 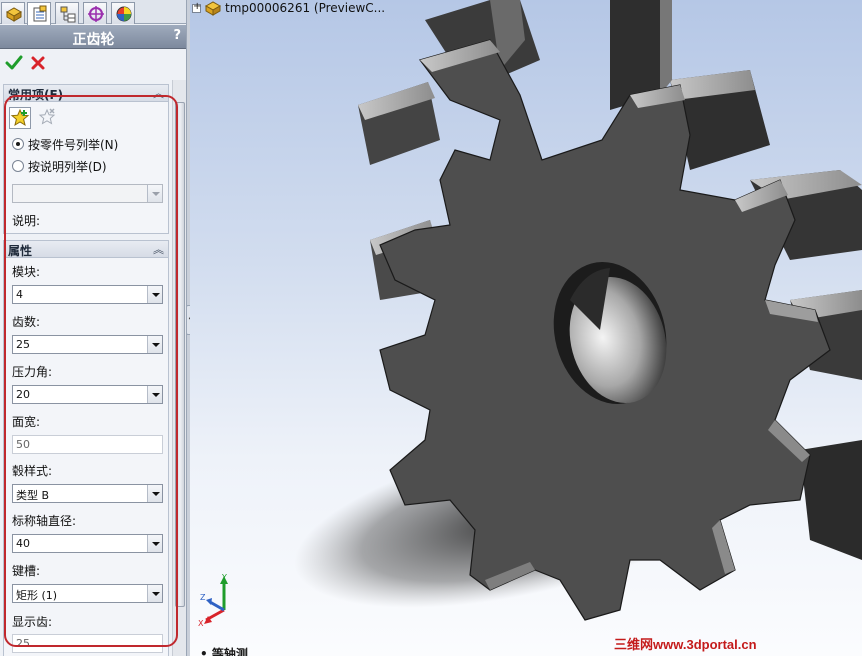 I want to click on tab-property-manager, so click(x=39, y=13).